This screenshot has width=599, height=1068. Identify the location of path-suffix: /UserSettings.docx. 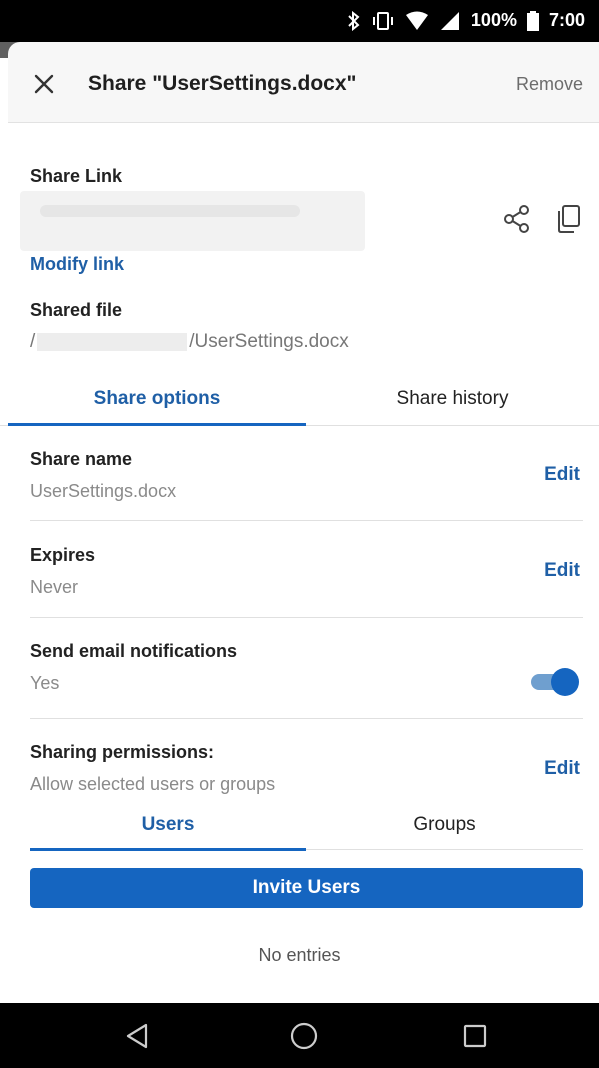
(269, 341).